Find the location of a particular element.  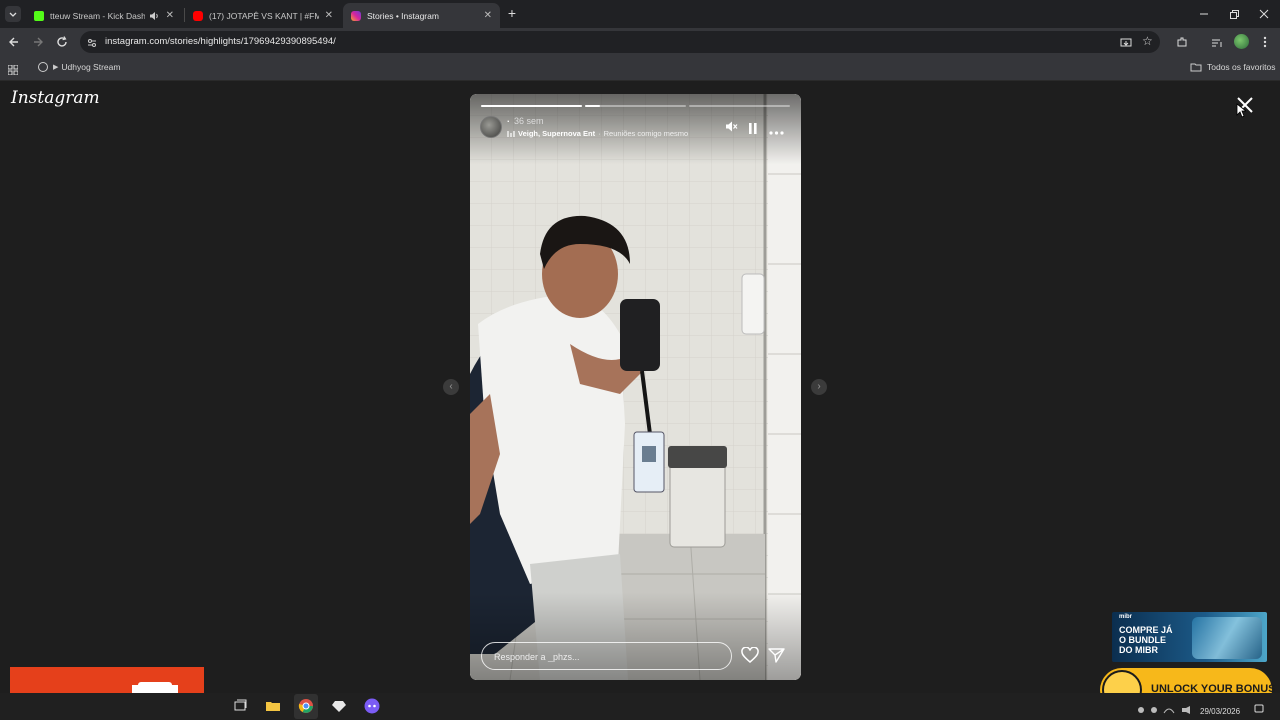

reply-box is located at coordinates (606, 656).